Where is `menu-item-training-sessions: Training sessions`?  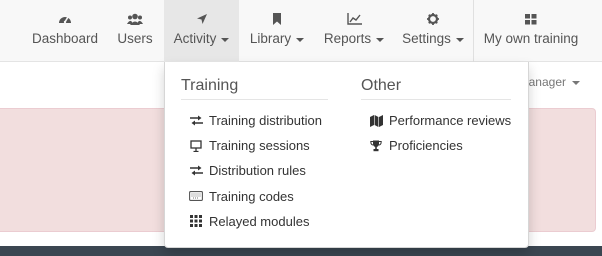 menu-item-training-sessions: Training sessions is located at coordinates (254, 145).